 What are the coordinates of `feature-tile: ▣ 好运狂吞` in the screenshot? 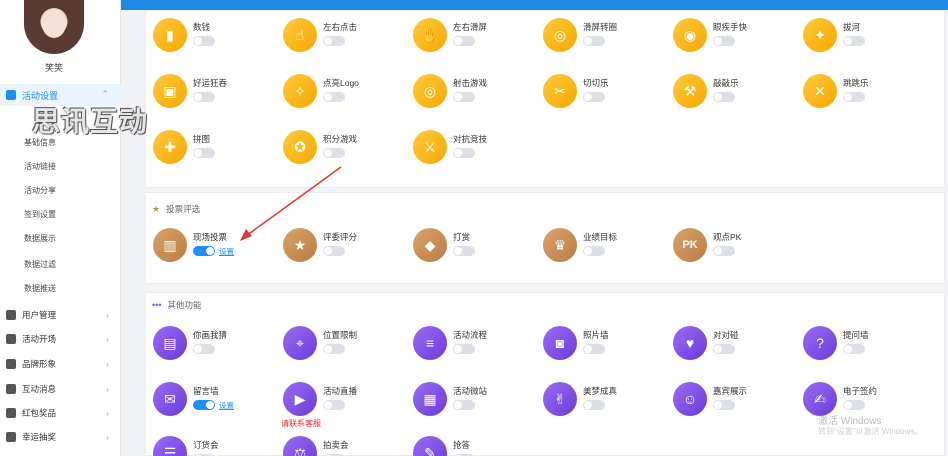 It's located at (218, 93).